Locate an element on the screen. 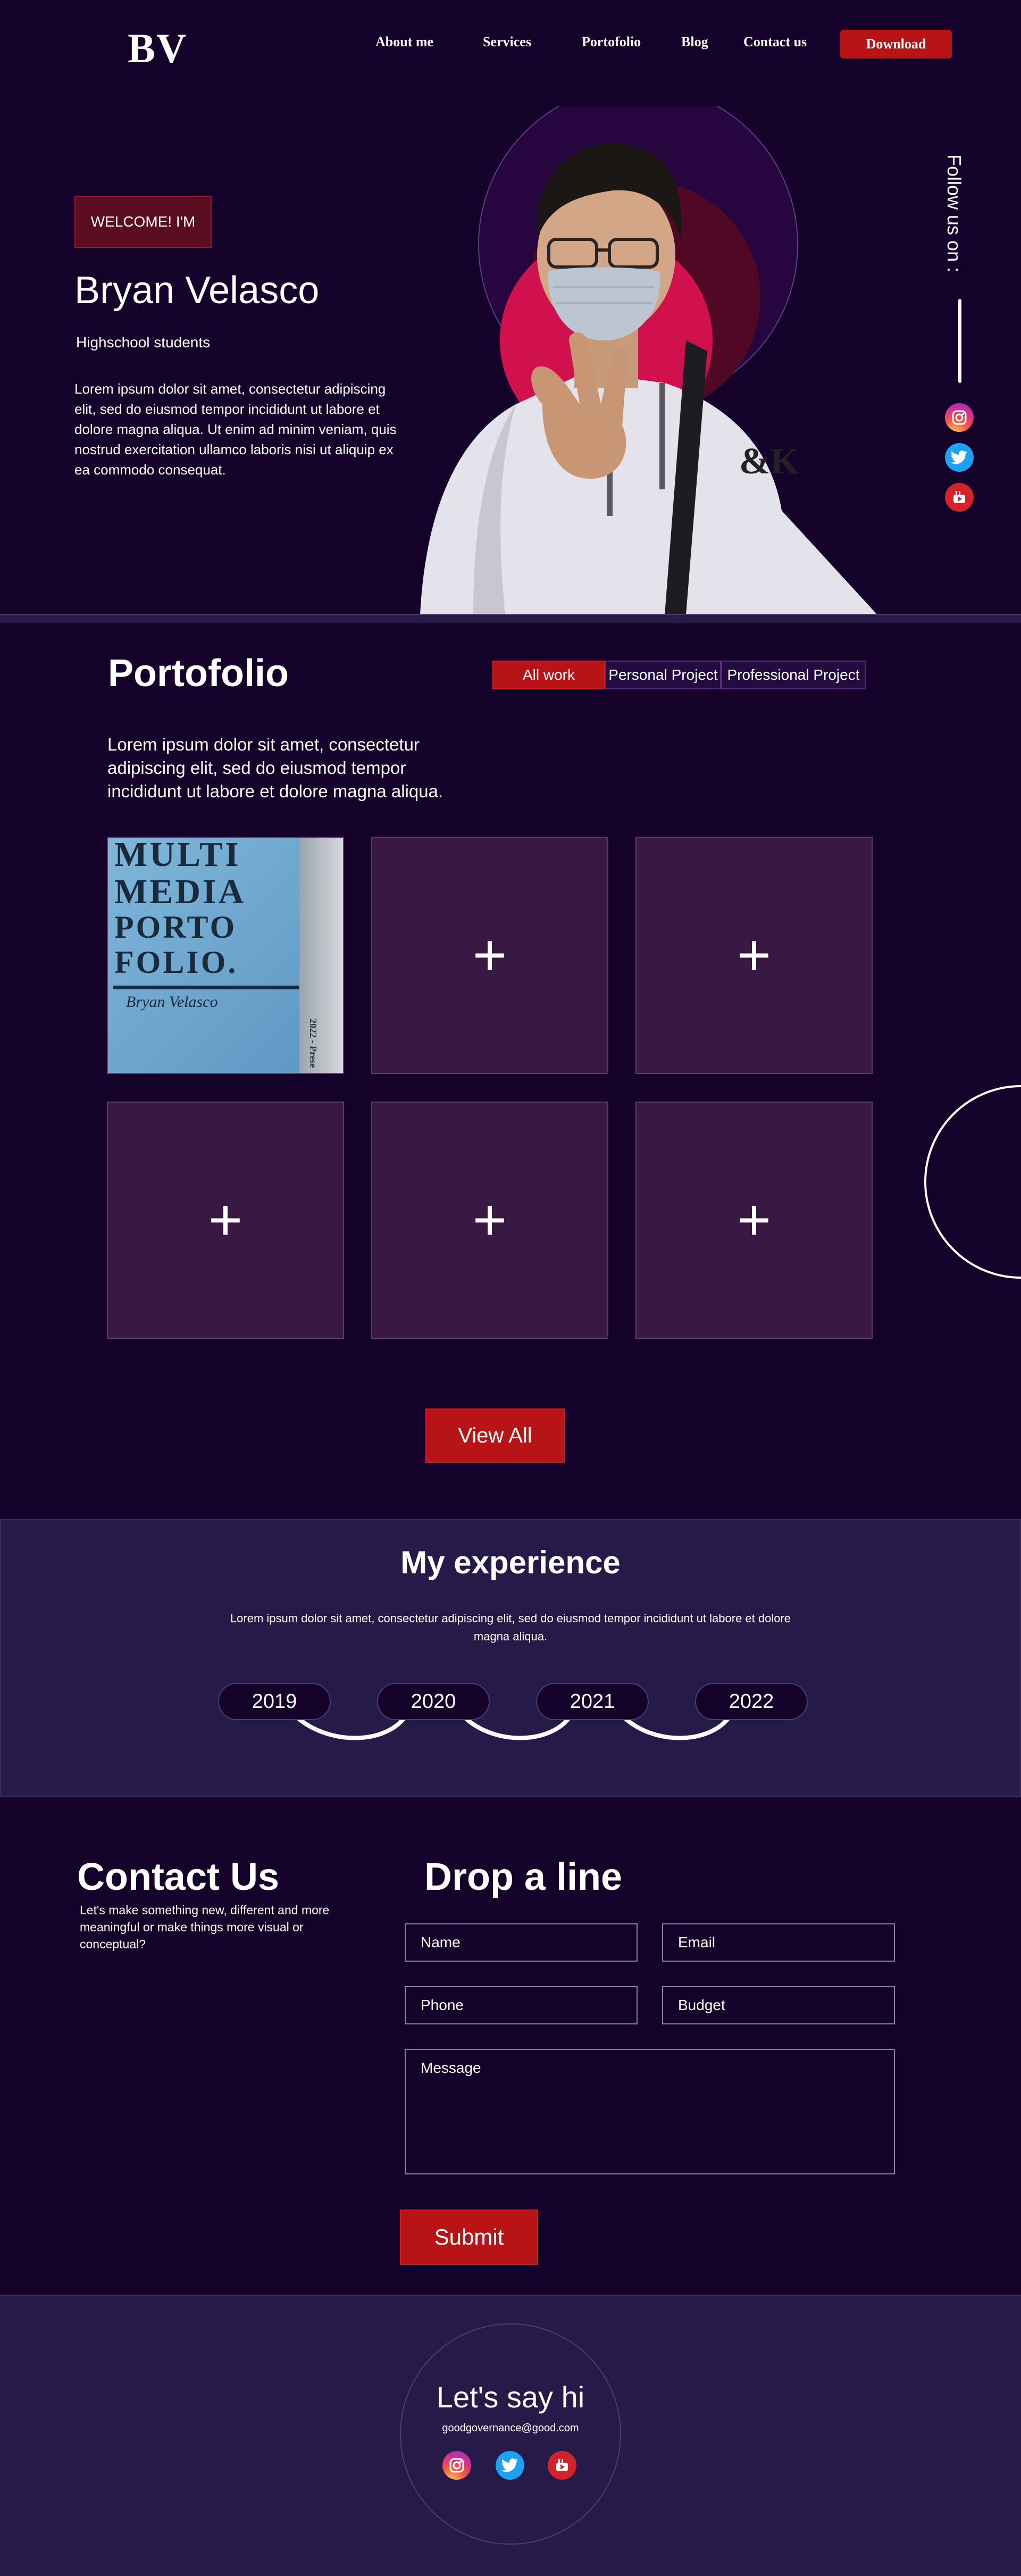 The image size is (1021, 2576). footer-email: goodgovernance@good.com is located at coordinates (510, 2429).